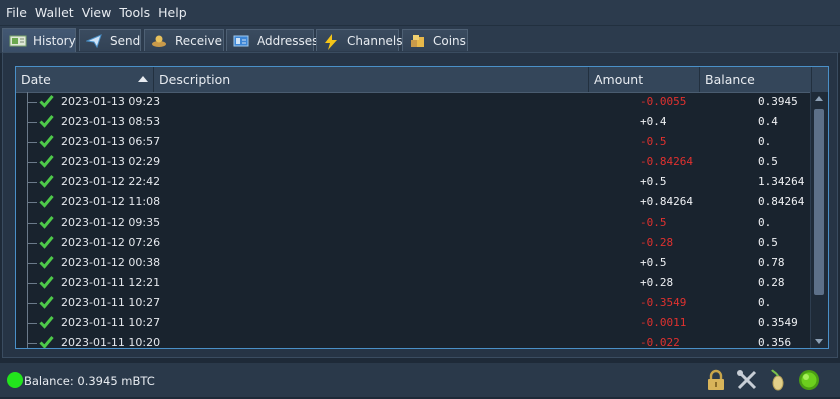 The image size is (840, 399). Describe the element at coordinates (663, 323) in the screenshot. I see `row-amount: -0.0011` at that location.